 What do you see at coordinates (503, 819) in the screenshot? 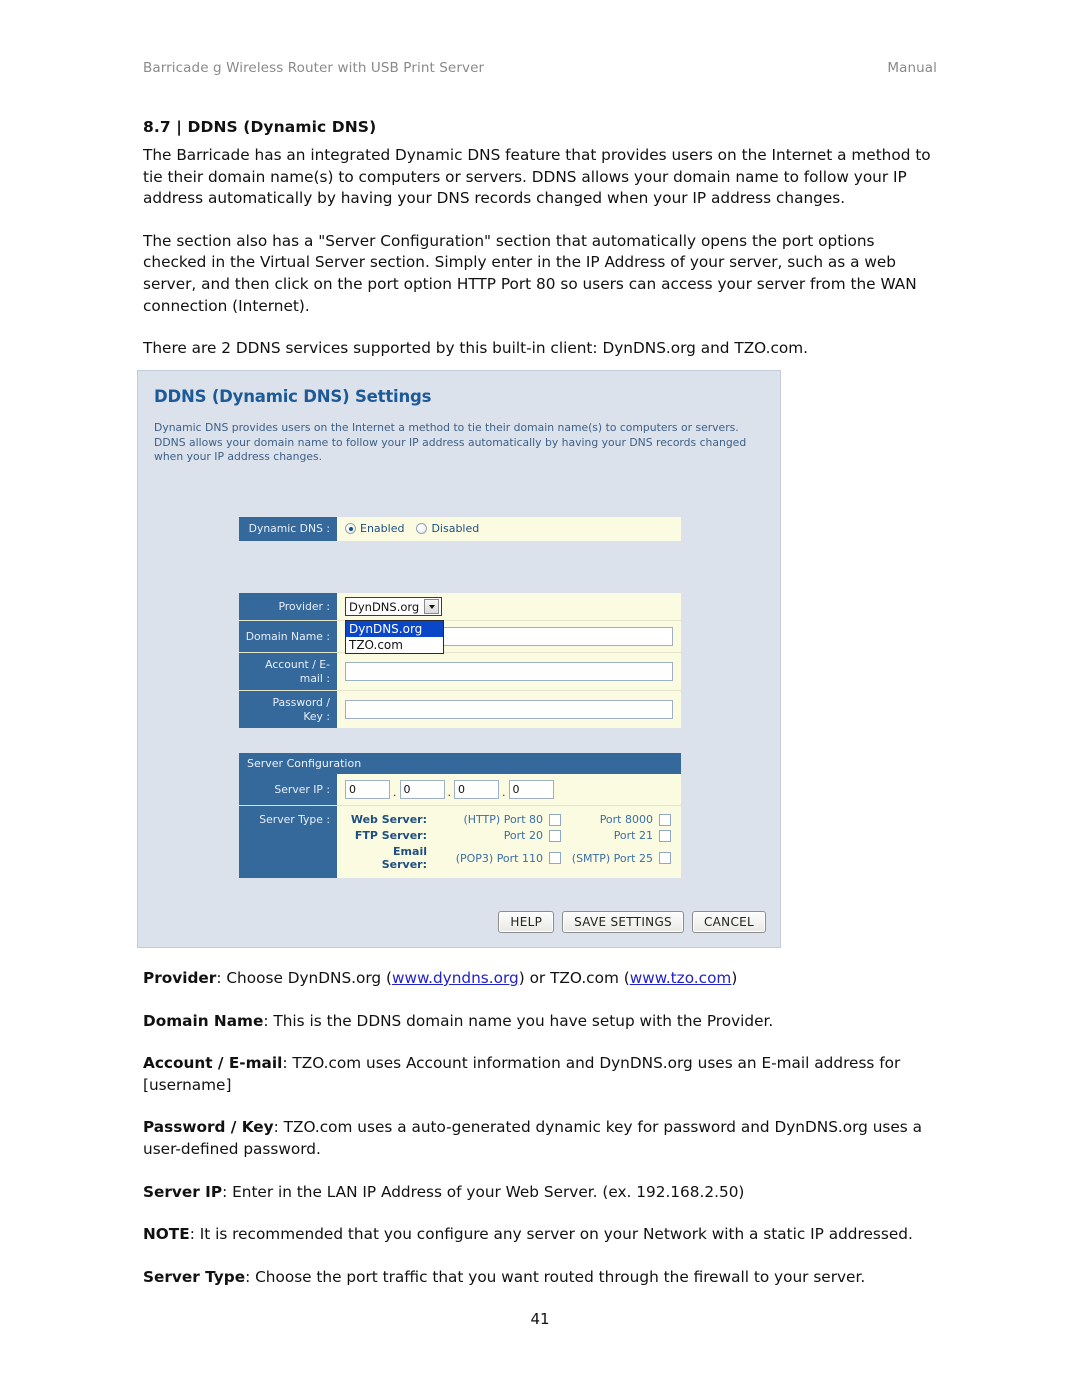
I see `server-type-web-port-a-label: (HTTP) Port 80` at bounding box center [503, 819].